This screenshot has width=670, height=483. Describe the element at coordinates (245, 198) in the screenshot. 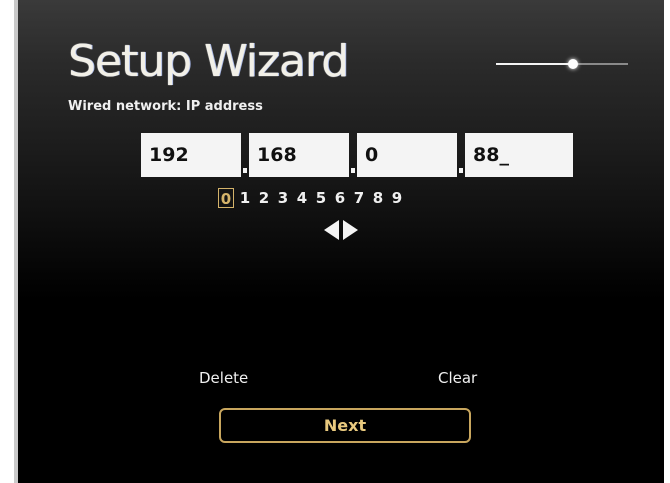

I see `digit-1-option: 1` at that location.